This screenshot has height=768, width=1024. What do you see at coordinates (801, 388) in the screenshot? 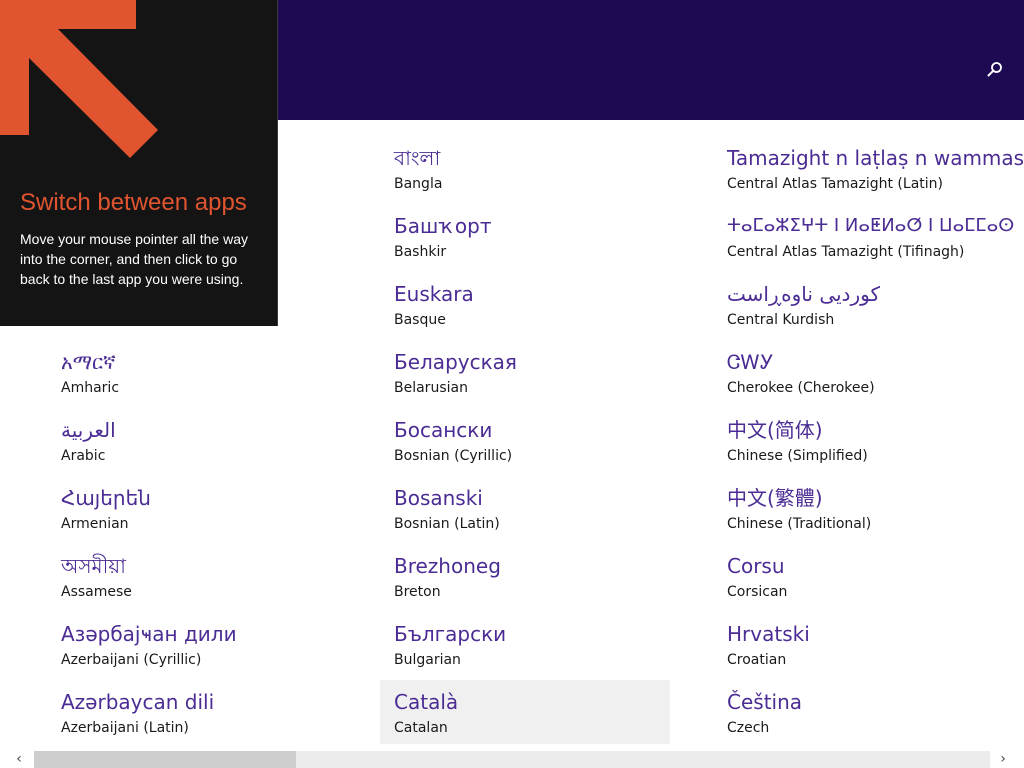
I see `language-english-name: Cherokee (Cherokee)` at bounding box center [801, 388].